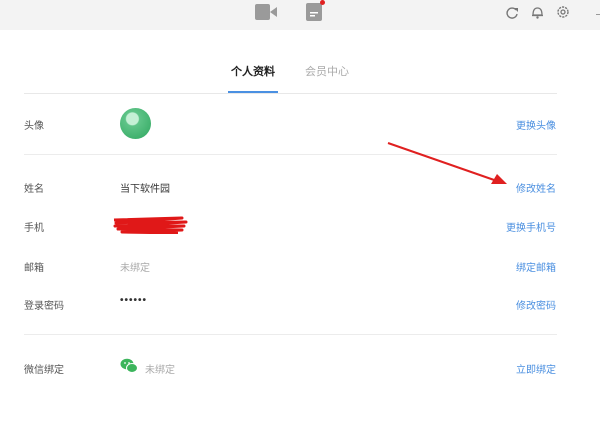 The height and width of the screenshot is (434, 600). Describe the element at coordinates (536, 124) in the screenshot. I see `change-avatar-link: 更换头像` at that location.